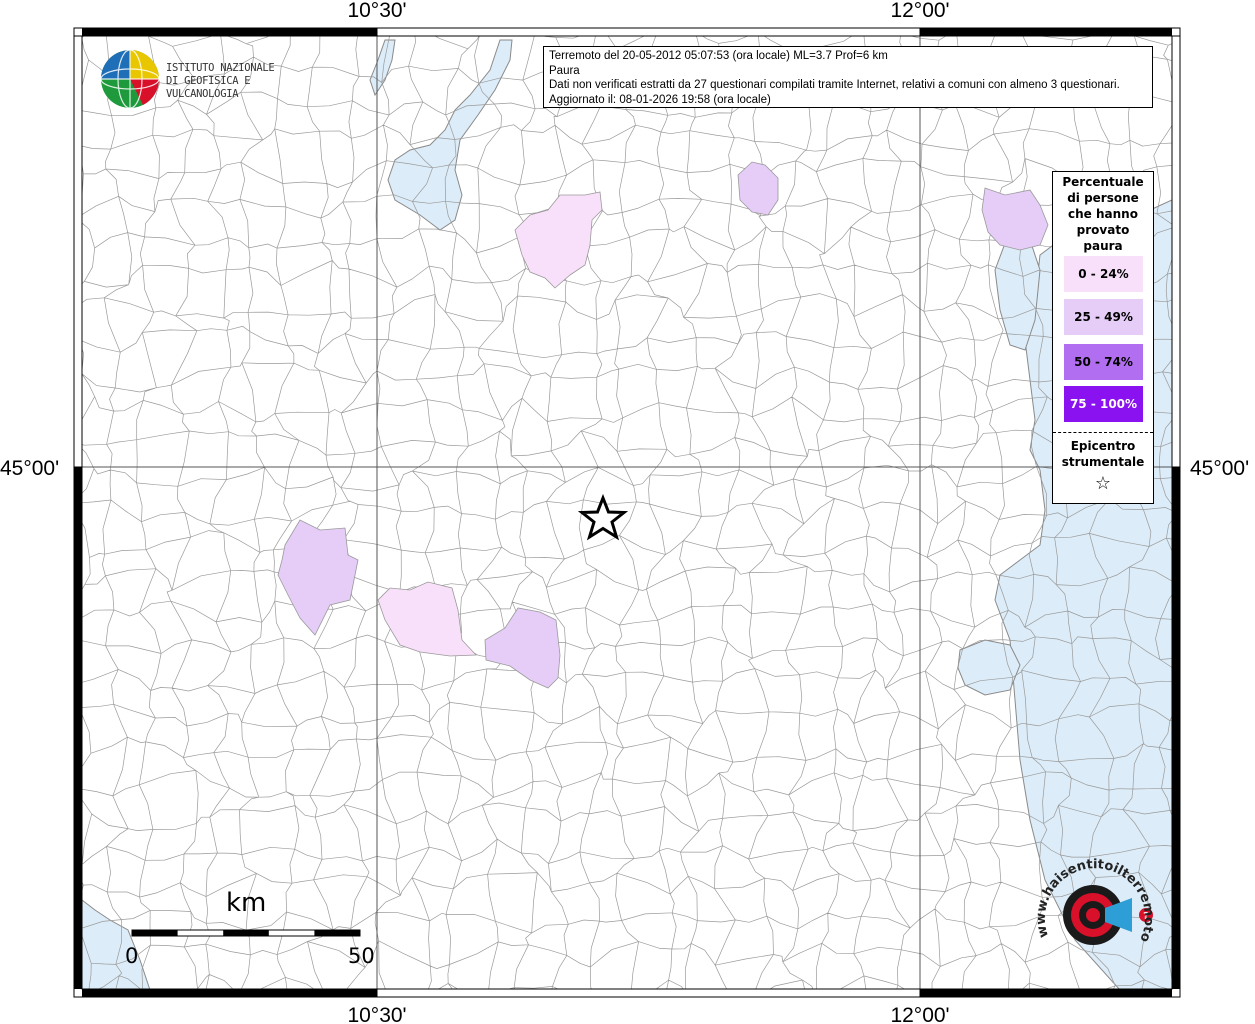 The image size is (1255, 1024). Describe the element at coordinates (919, 1014) in the screenshot. I see `lon-label-bottom-right: 12°00'` at that location.